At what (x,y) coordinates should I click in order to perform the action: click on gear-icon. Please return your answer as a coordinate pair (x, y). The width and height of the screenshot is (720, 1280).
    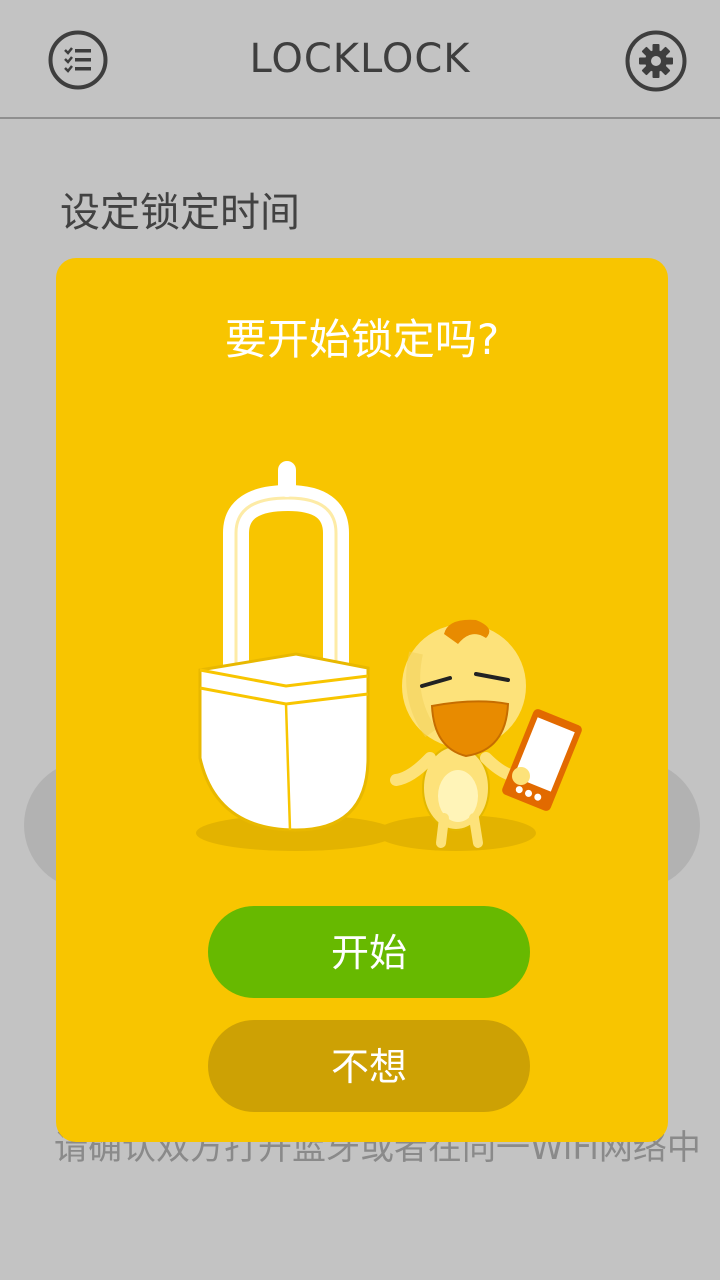
    Looking at the image, I should click on (656, 61).